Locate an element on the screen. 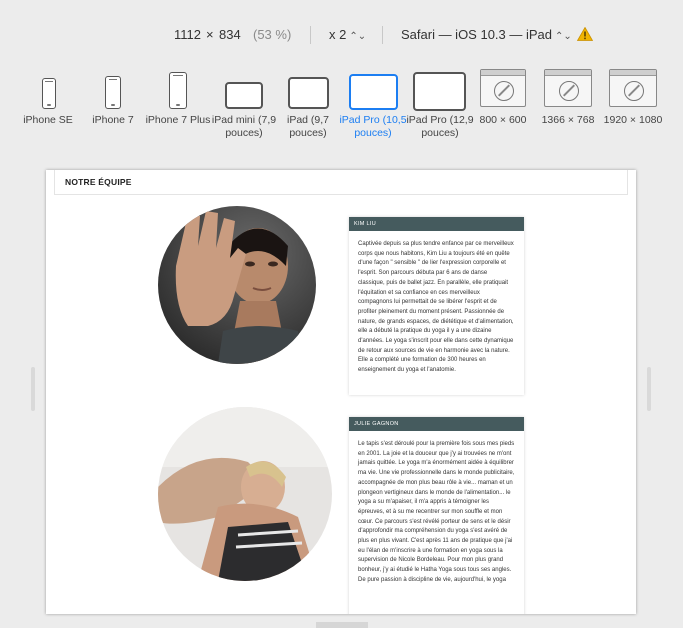  device-ipad: iPad (9,7 pouces) is located at coordinates (308, 103).